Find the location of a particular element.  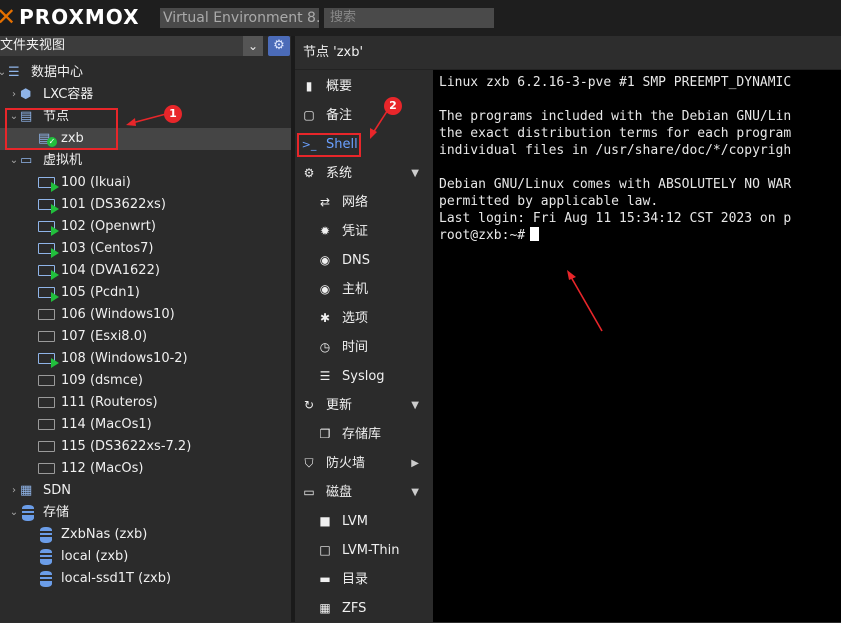

annotation-badge-2: 2 is located at coordinates (393, 106).